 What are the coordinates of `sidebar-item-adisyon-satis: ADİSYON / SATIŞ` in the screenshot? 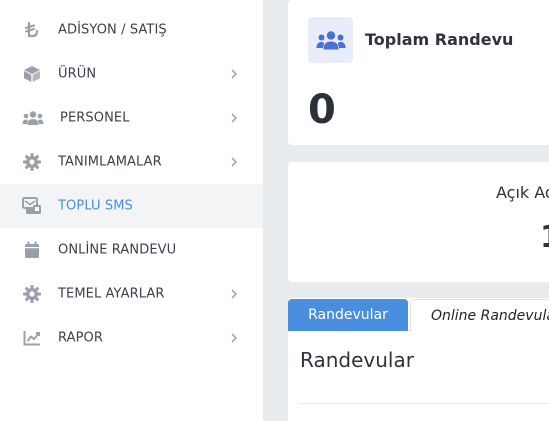 It's located at (131, 30).